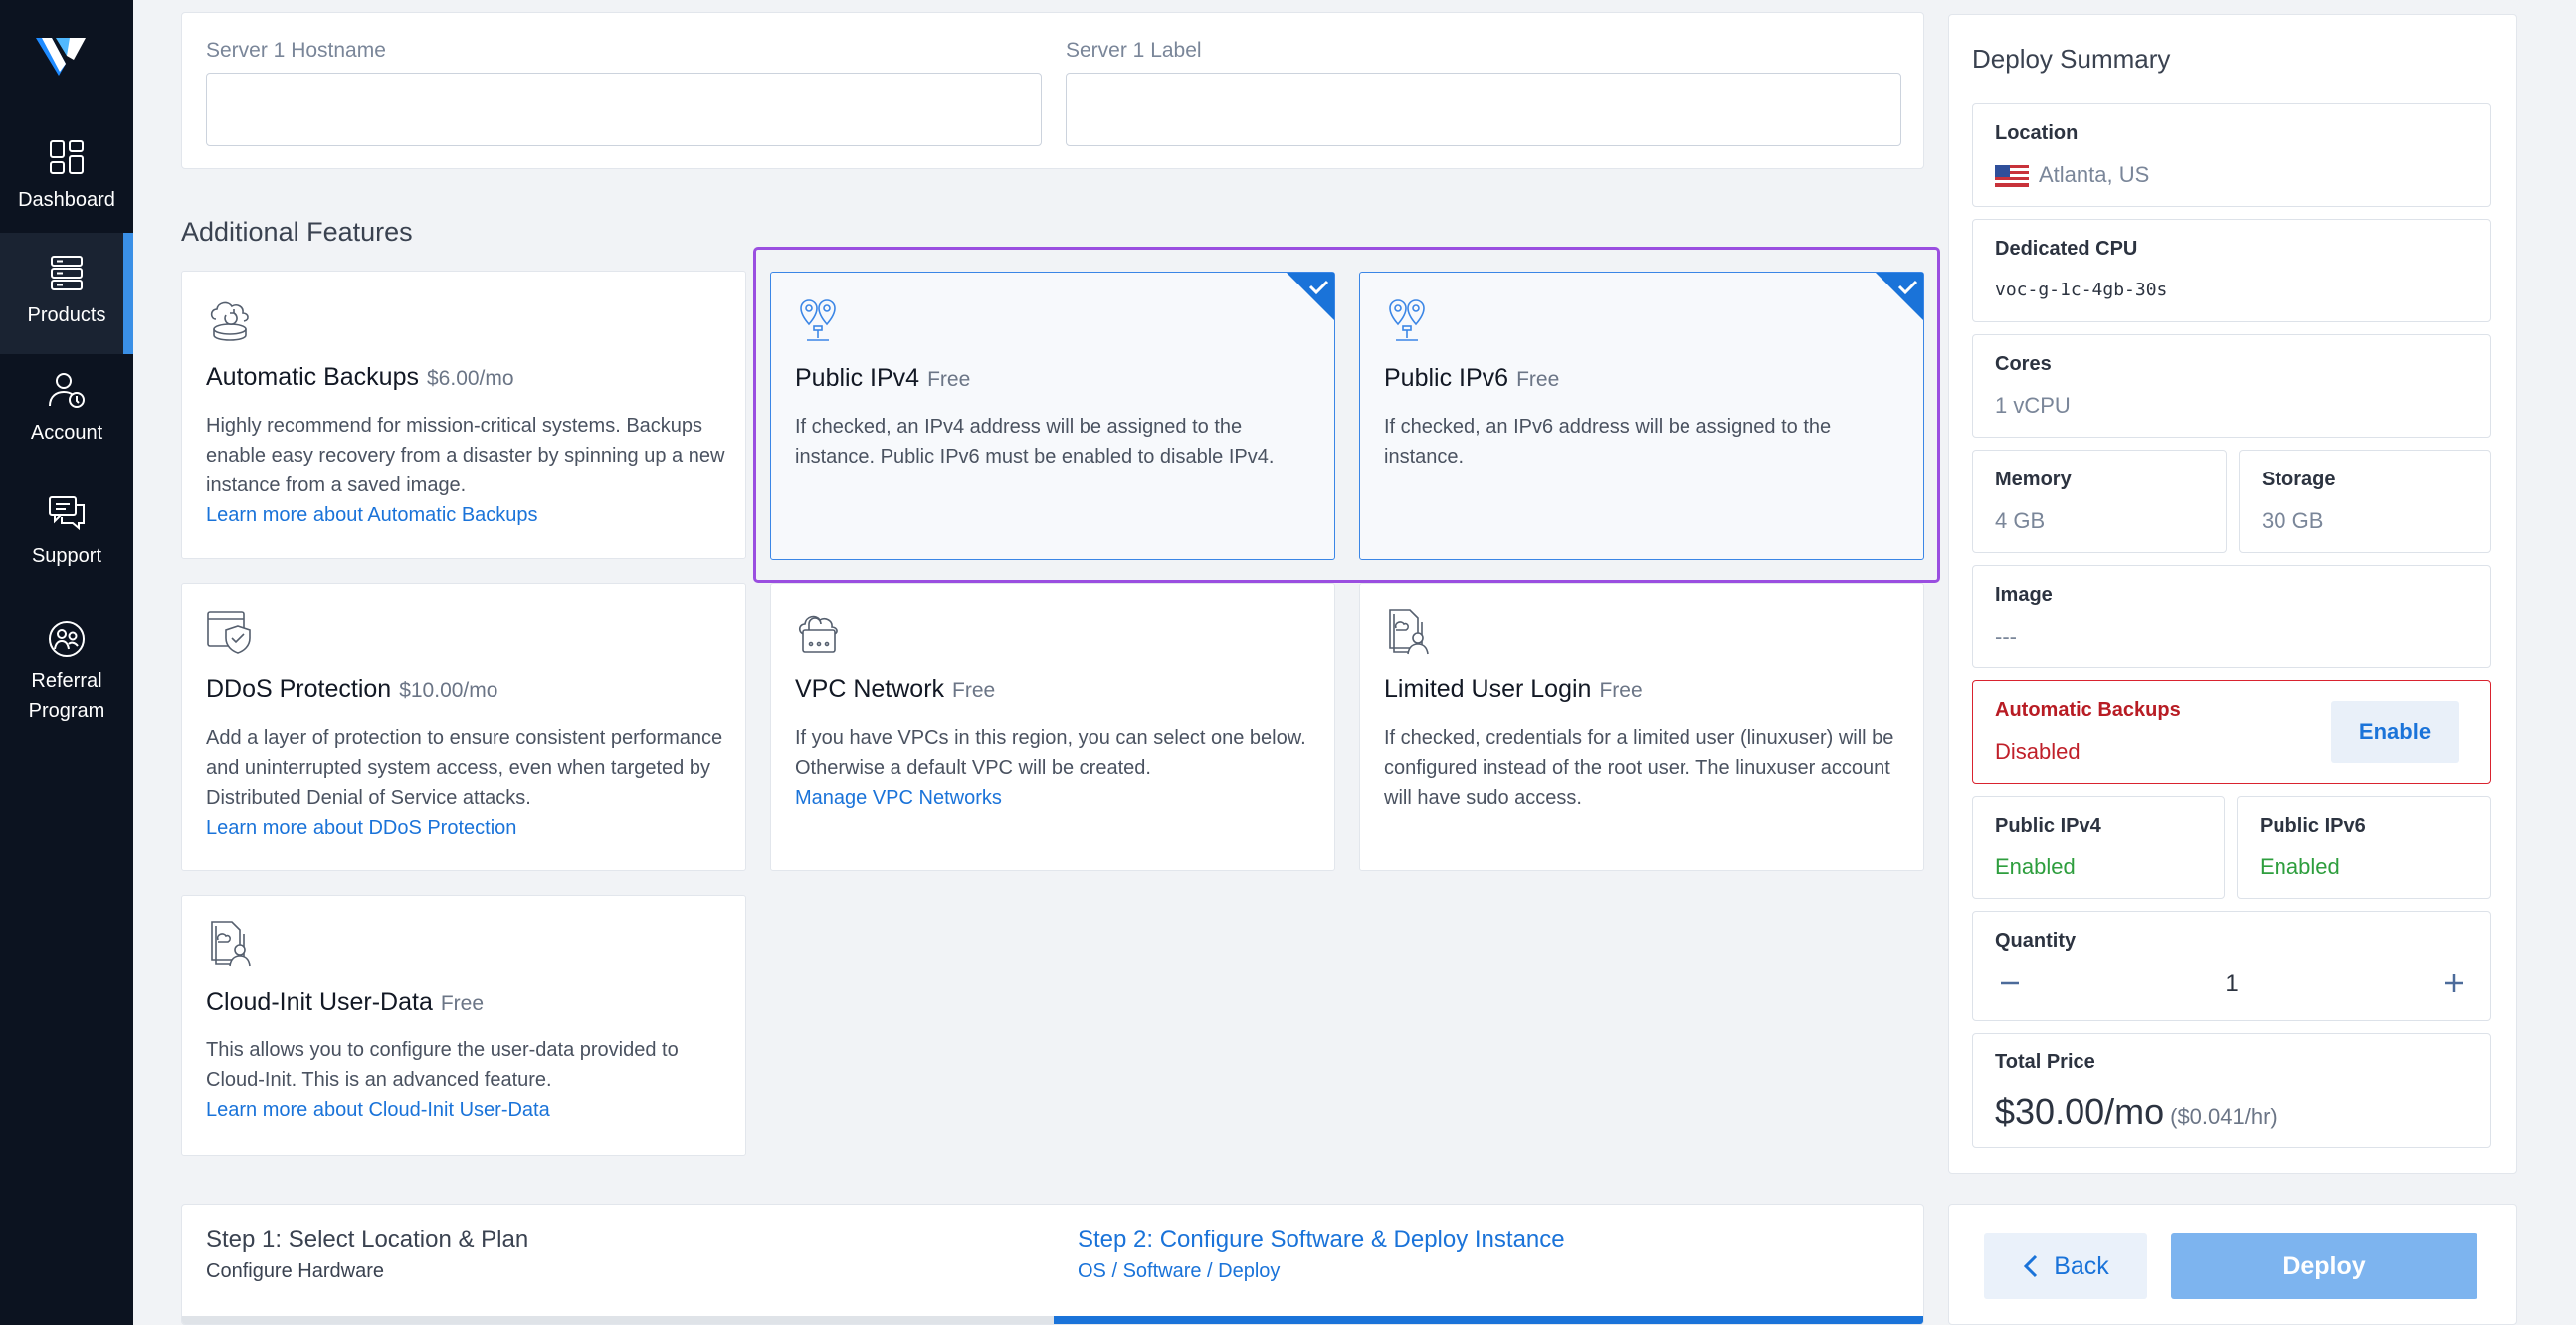 This screenshot has height=1325, width=2576. What do you see at coordinates (2231, 966) in the screenshot?
I see `summary-quantity: Quantity 1` at bounding box center [2231, 966].